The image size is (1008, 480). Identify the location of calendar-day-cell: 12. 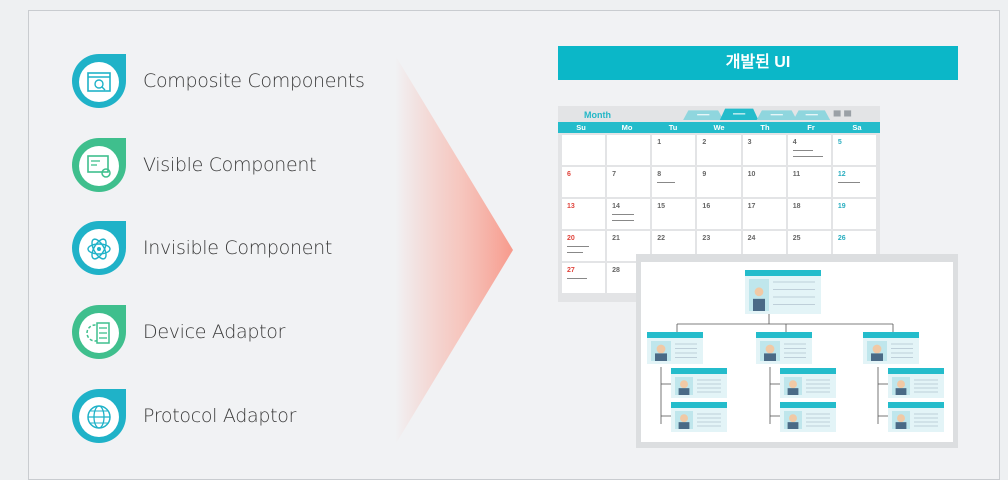
(854, 182).